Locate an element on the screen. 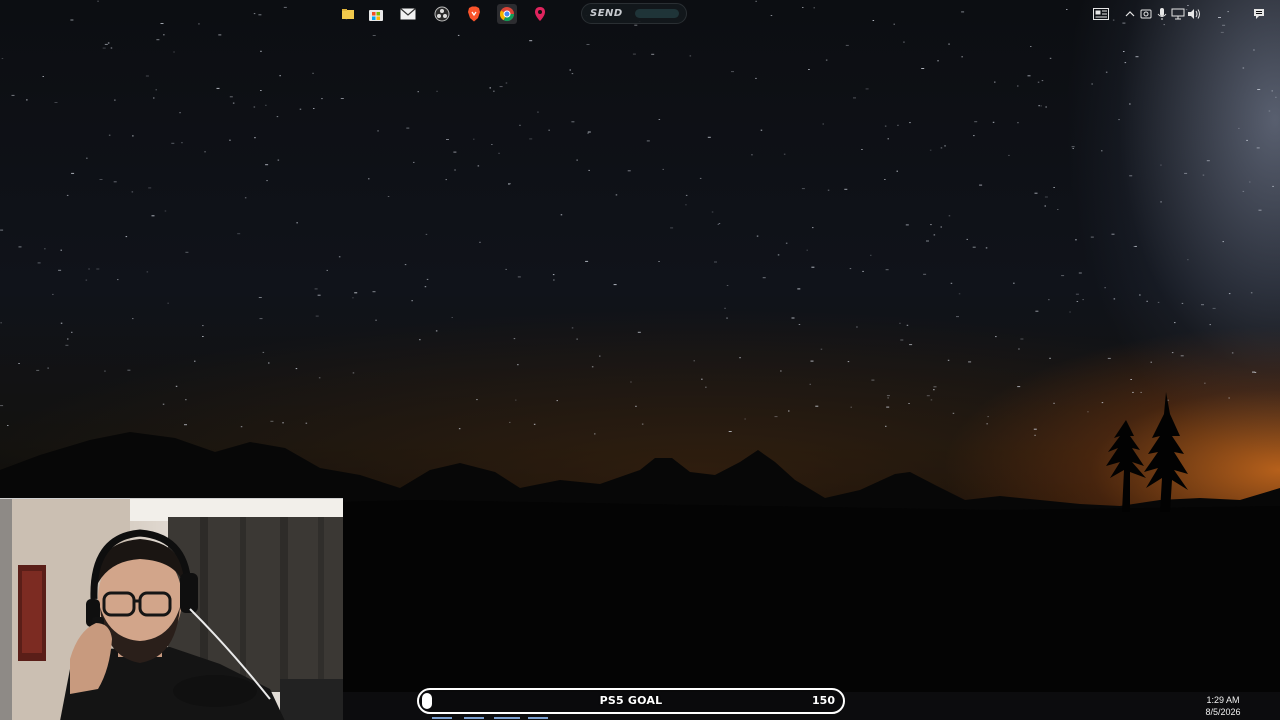  goal-label: PS5 GOAL is located at coordinates (631, 700).